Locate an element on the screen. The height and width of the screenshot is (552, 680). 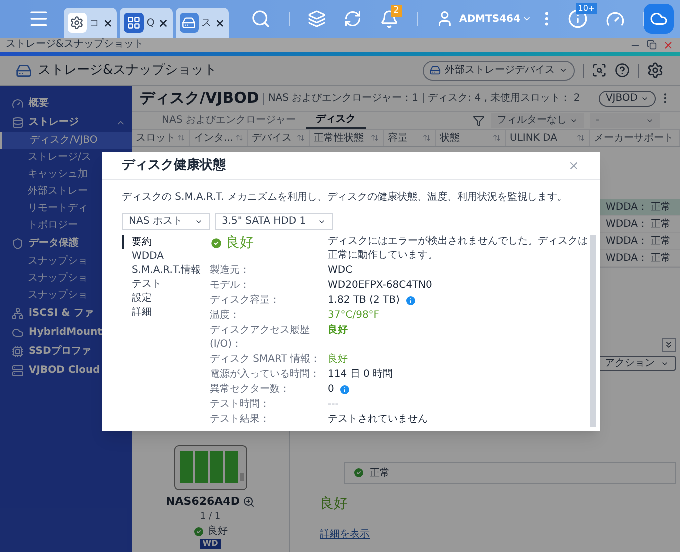
app-tab-label: Q is located at coordinates (150, 23).